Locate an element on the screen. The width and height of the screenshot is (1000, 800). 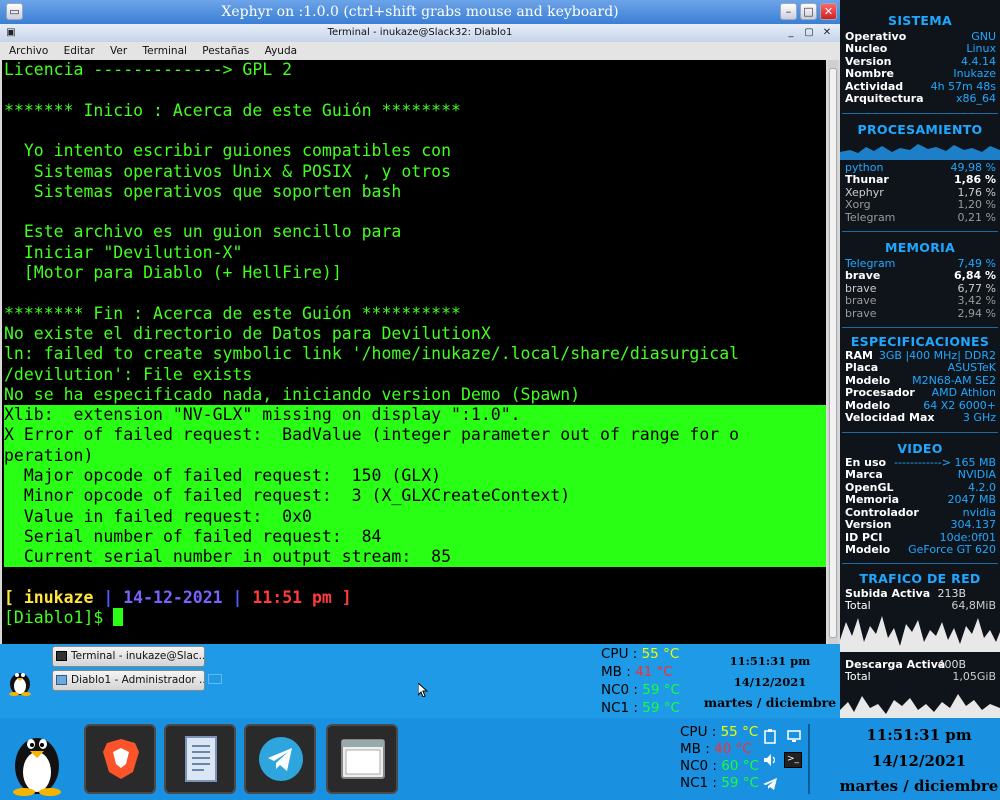
menu-pestanas: Pestañas is located at coordinates (225, 51).